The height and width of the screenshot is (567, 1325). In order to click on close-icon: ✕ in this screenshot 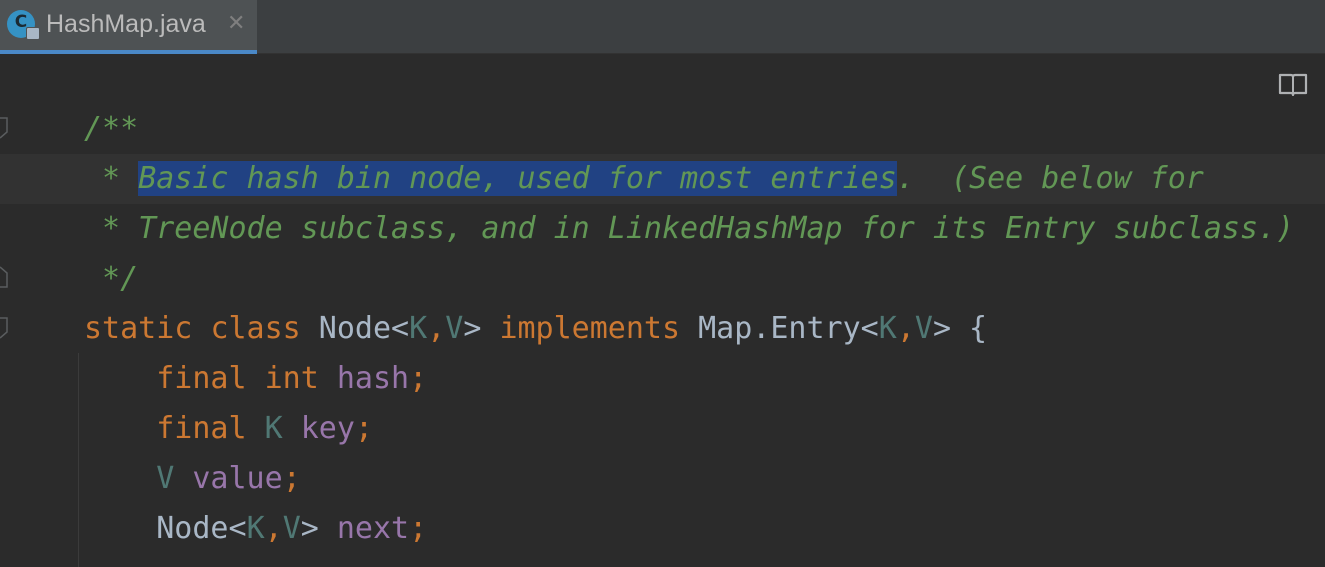, I will do `click(236, 23)`.